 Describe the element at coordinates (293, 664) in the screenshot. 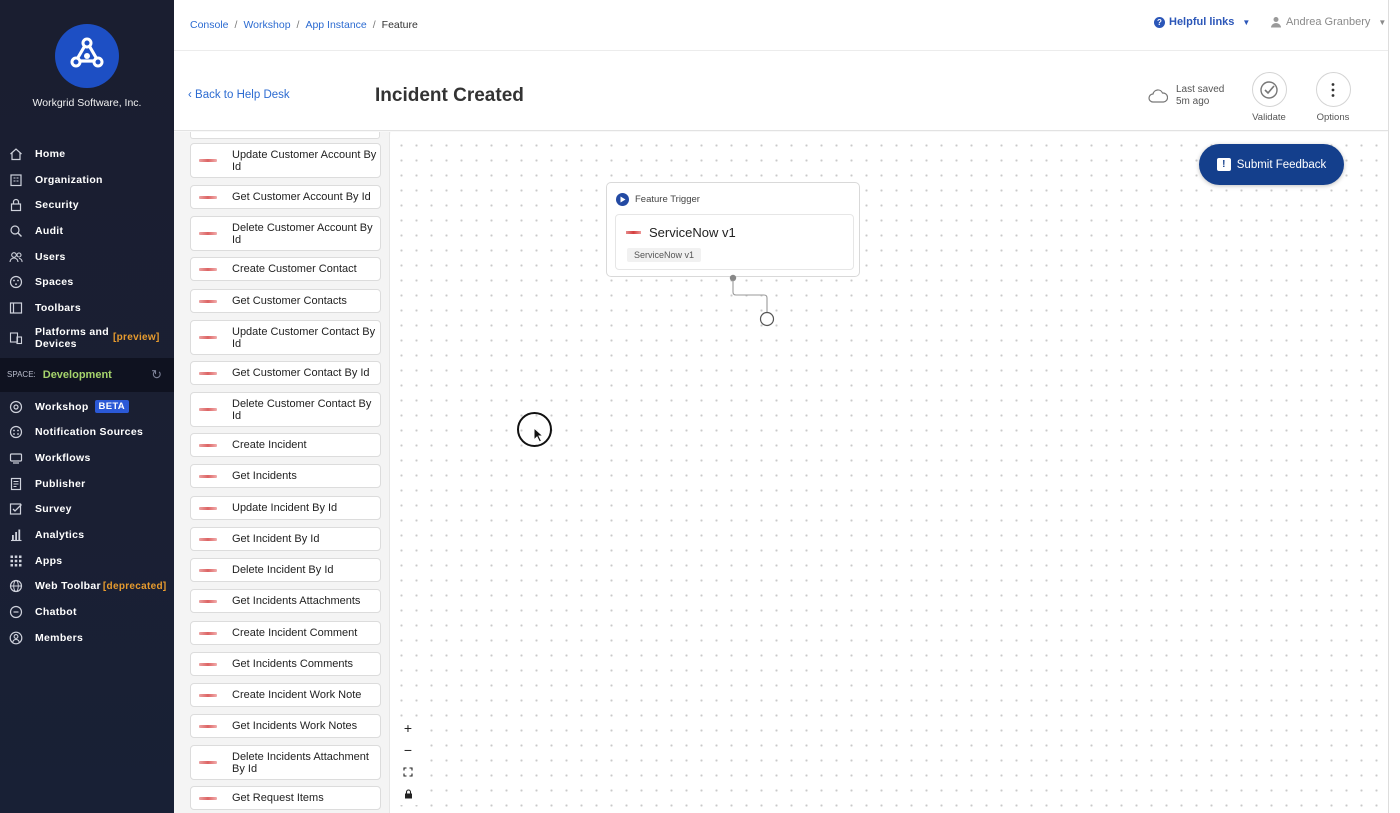

I see `list-item-label: Get Incidents Comments` at that location.